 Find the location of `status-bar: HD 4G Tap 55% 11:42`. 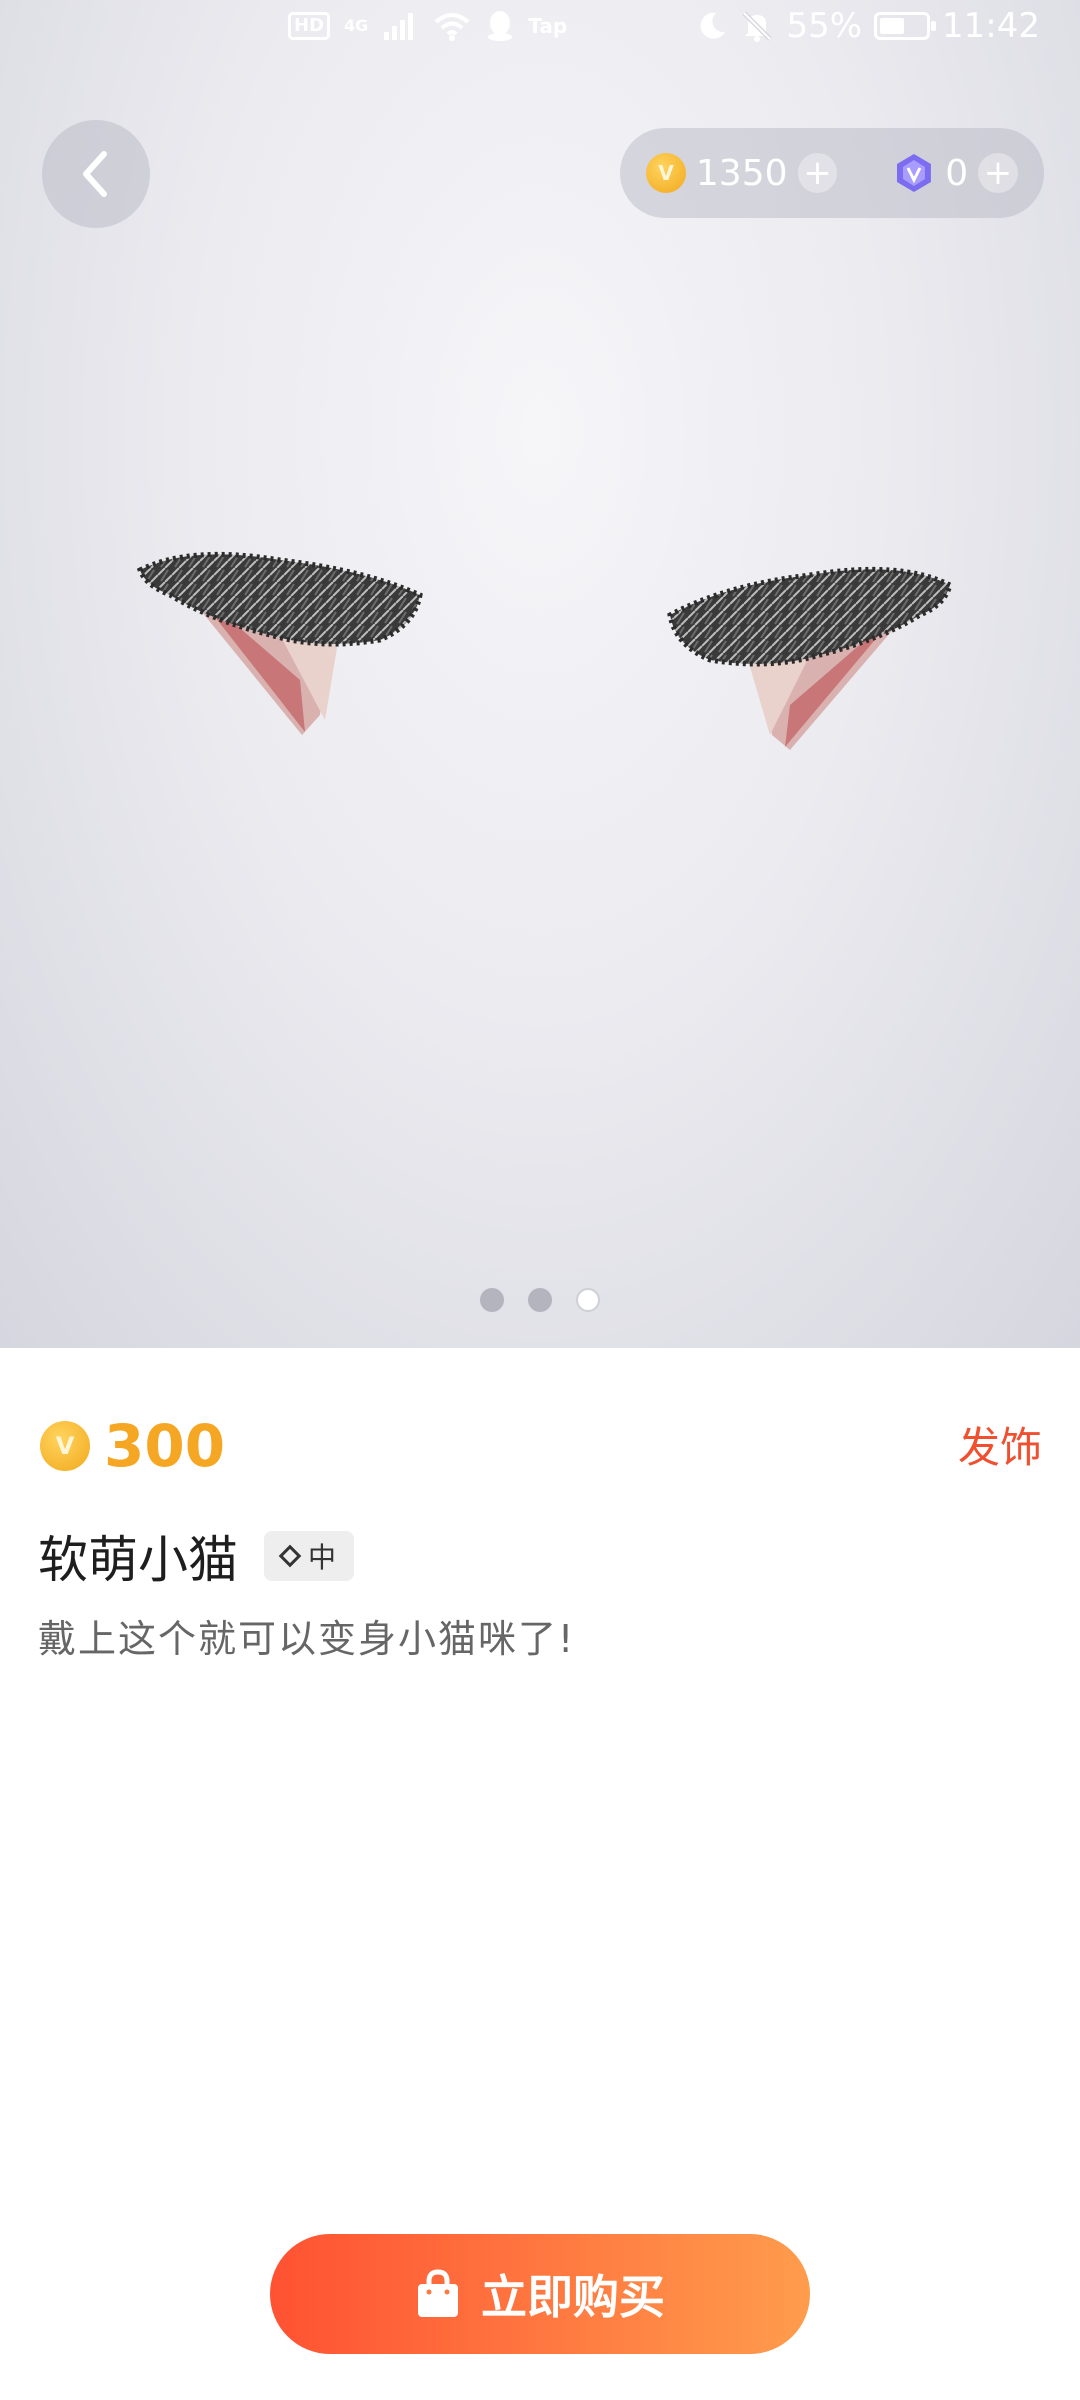

status-bar: HD 4G Tap 55% 11:42 is located at coordinates (540, 26).